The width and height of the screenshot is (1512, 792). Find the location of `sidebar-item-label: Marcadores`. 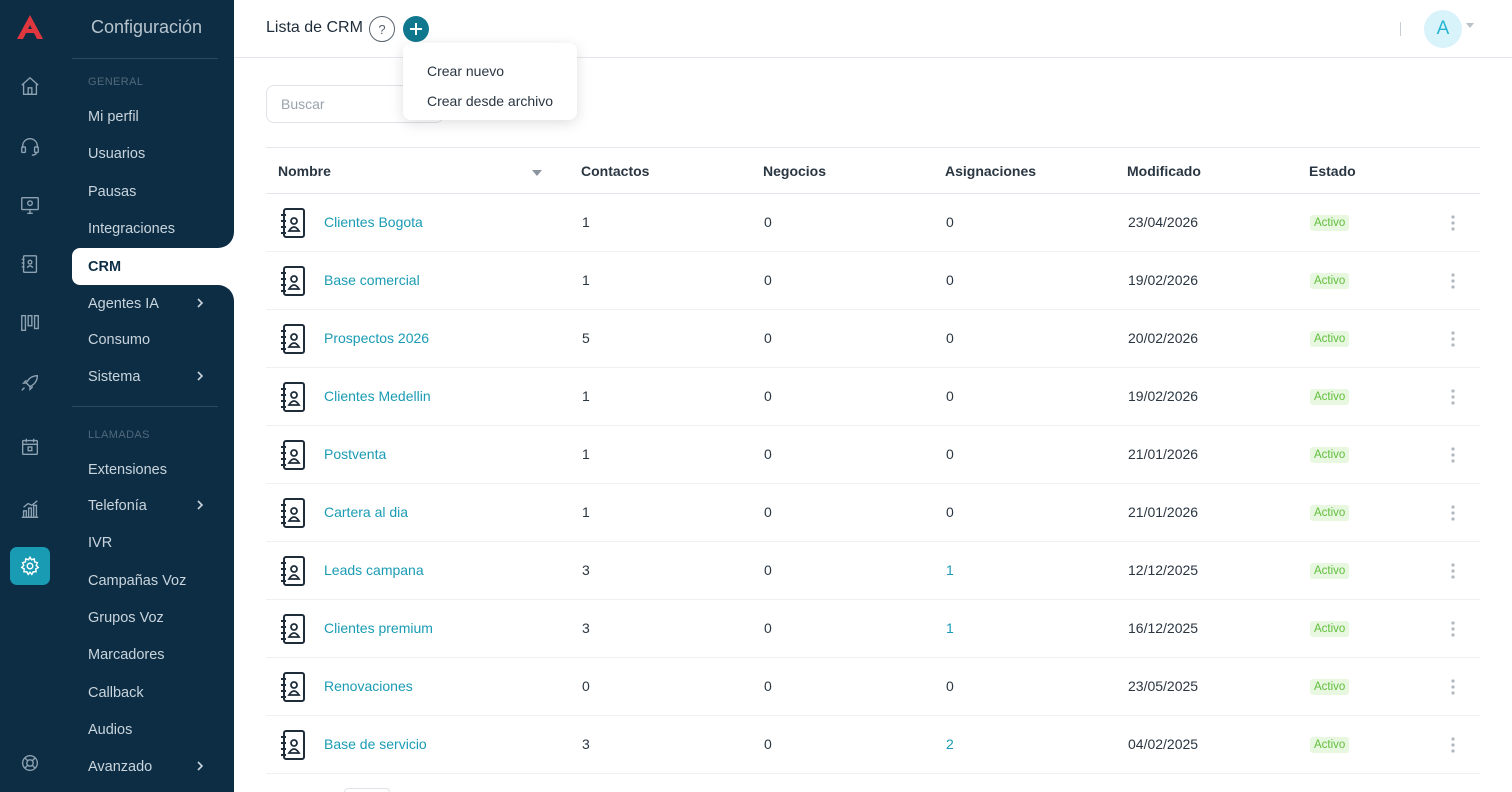

sidebar-item-label: Marcadores is located at coordinates (126, 654).